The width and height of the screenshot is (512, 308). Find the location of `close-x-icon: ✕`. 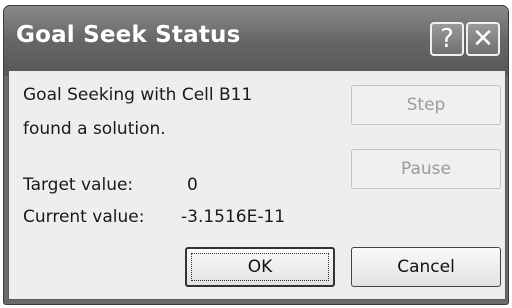

close-x-icon: ✕ is located at coordinates (483, 39).